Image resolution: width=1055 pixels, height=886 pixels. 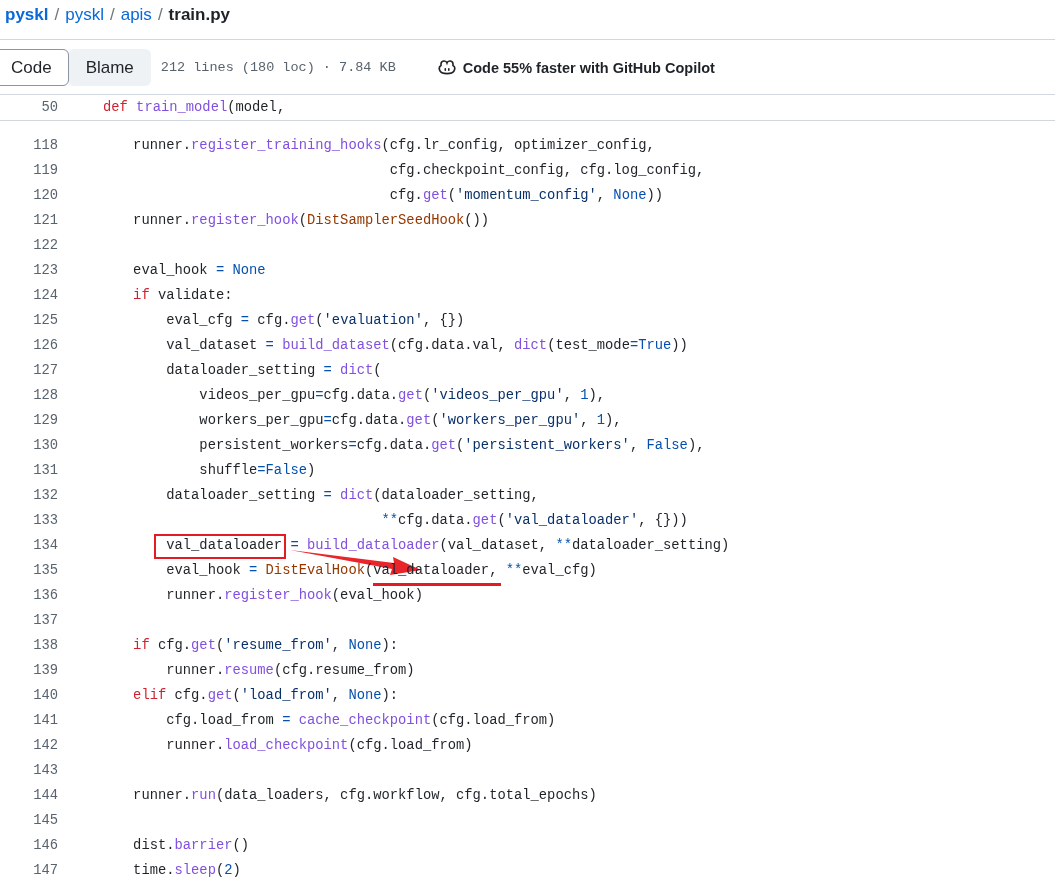 What do you see at coordinates (364, 795) in the screenshot?
I see `code-line: runner.run(data_loaders, cfg.workflow, cfg.total_epochs)` at bounding box center [364, 795].